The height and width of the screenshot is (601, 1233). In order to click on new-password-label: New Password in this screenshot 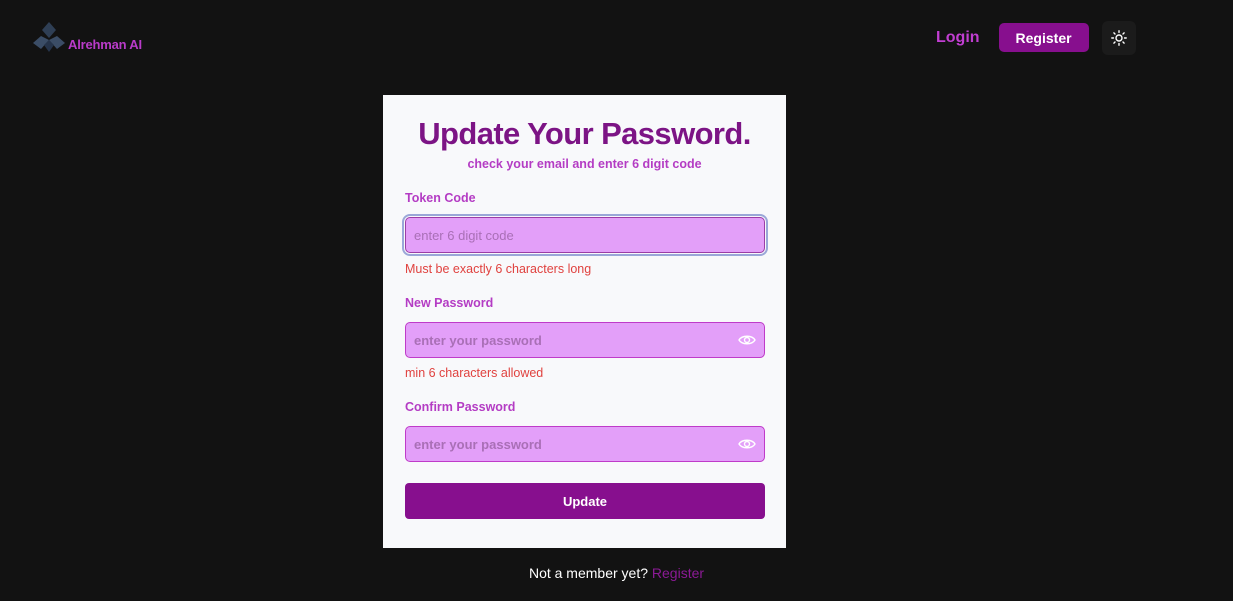, I will do `click(449, 303)`.